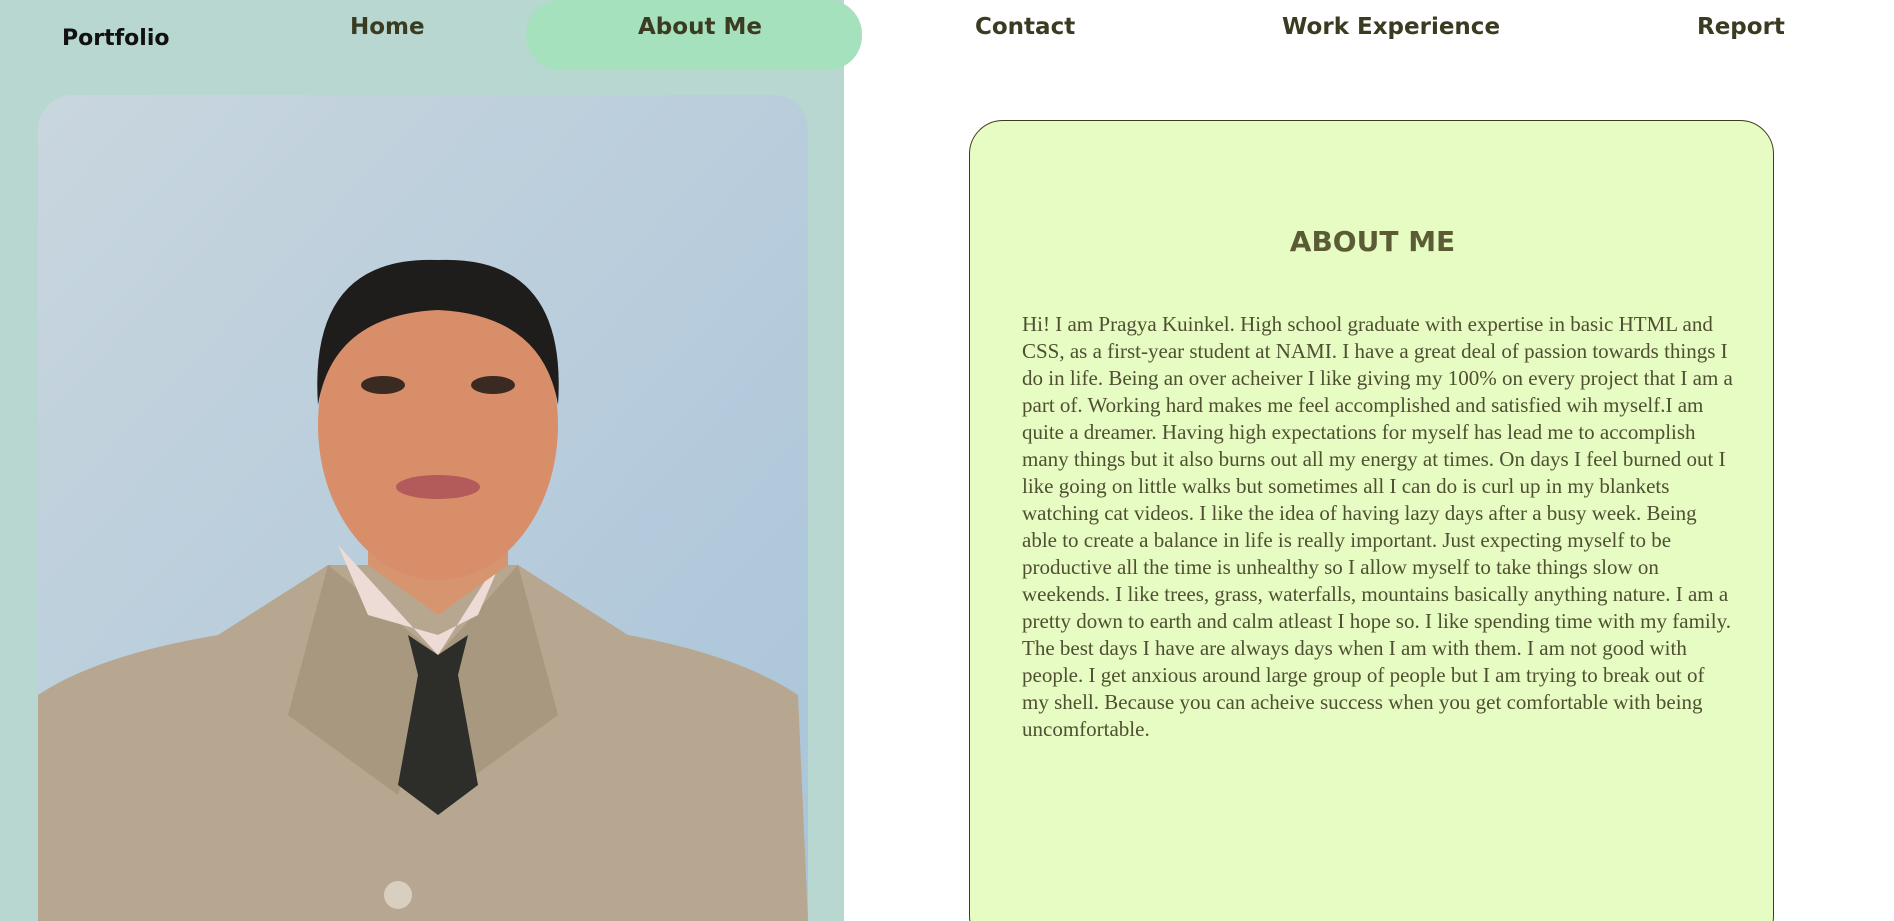 This screenshot has height=921, width=1894. I want to click on nav-contact: Contact, so click(1025, 34).